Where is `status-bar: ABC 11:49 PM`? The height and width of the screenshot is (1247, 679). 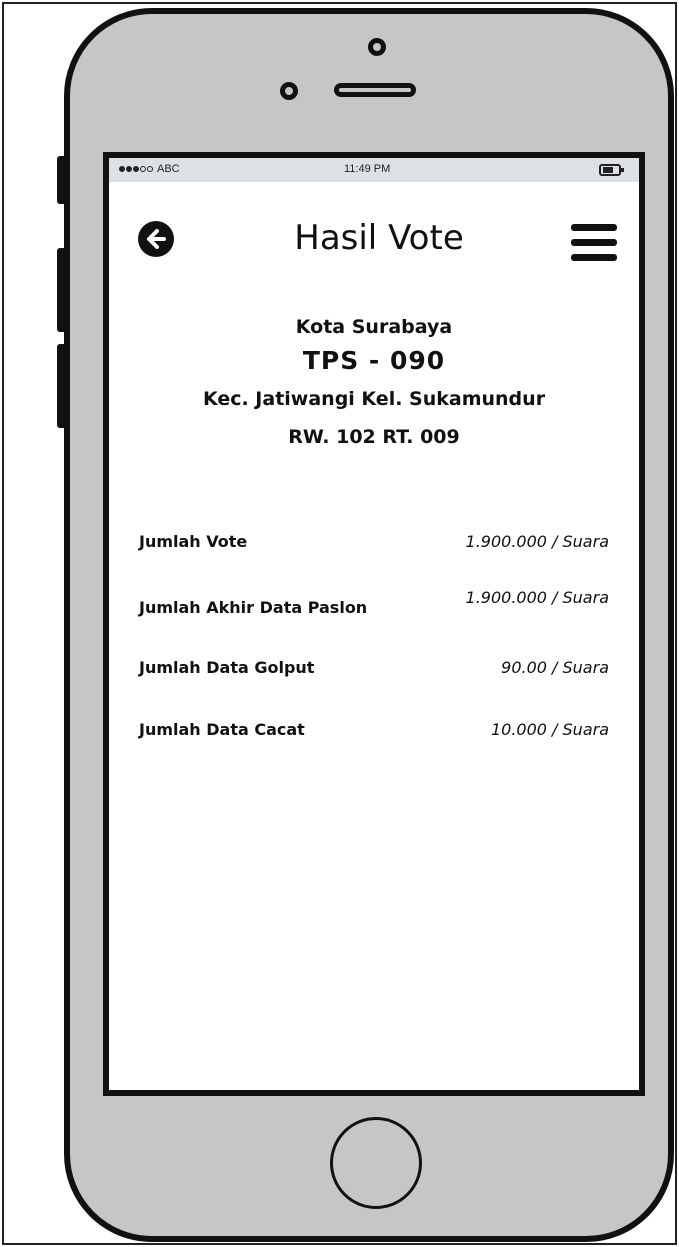 status-bar: ABC 11:49 PM is located at coordinates (374, 170).